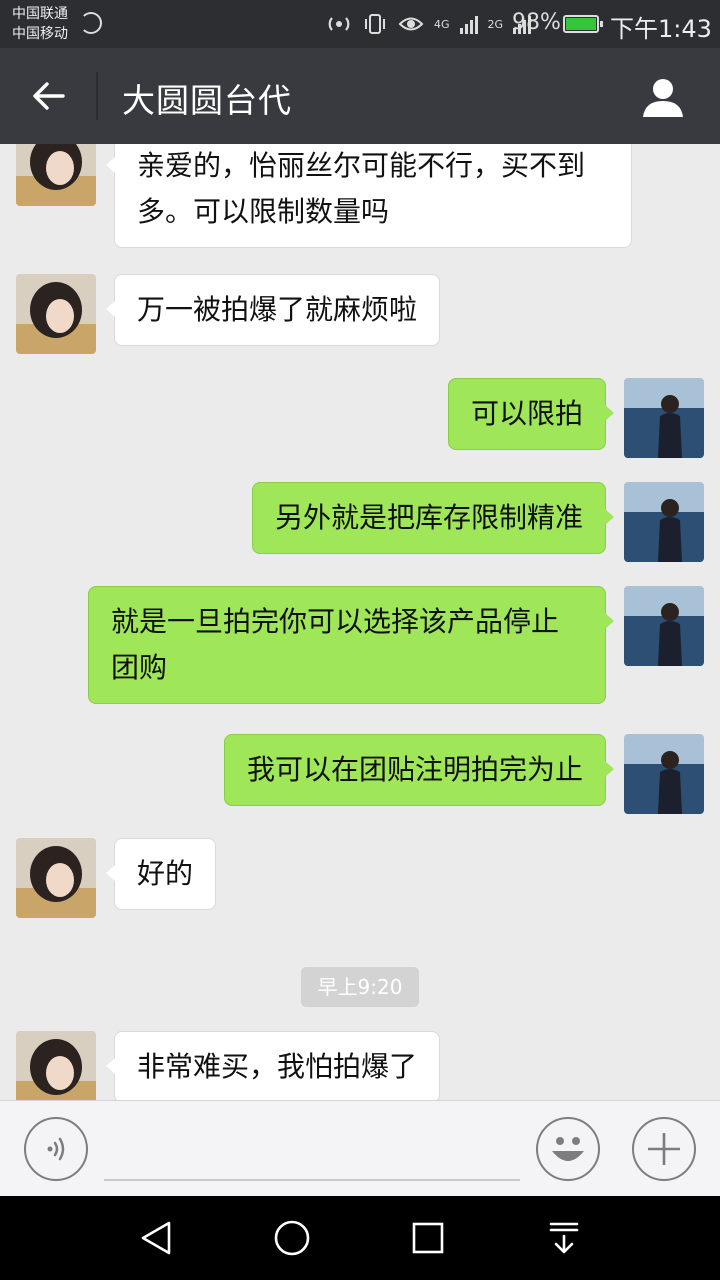 This screenshot has width=720, height=1280. Describe the element at coordinates (273, 1065) in the screenshot. I see `incoming-message: 非常难买，我怕拍爆了` at that location.